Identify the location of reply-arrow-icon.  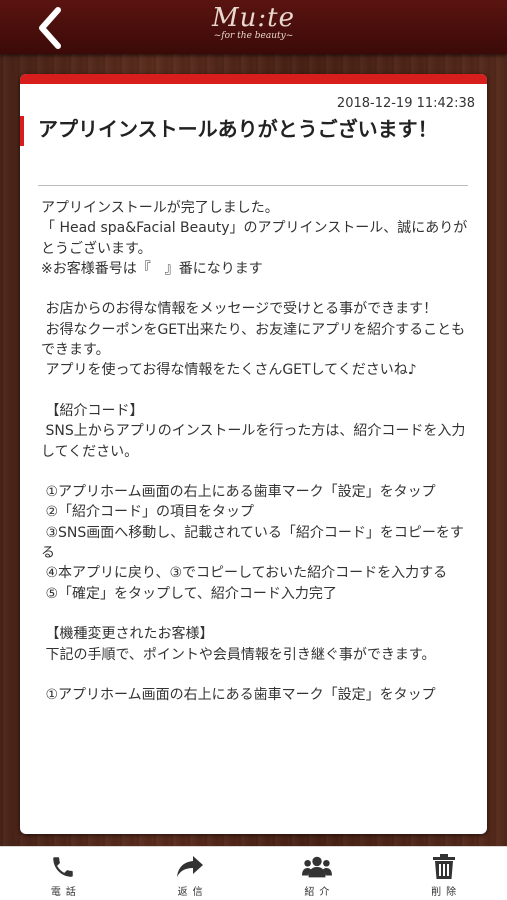
(190, 867).